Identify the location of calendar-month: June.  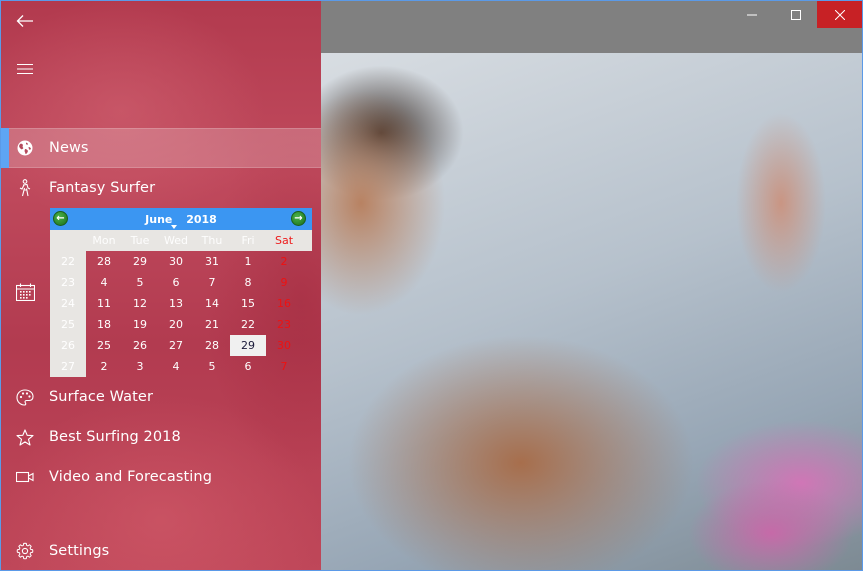
(158, 219).